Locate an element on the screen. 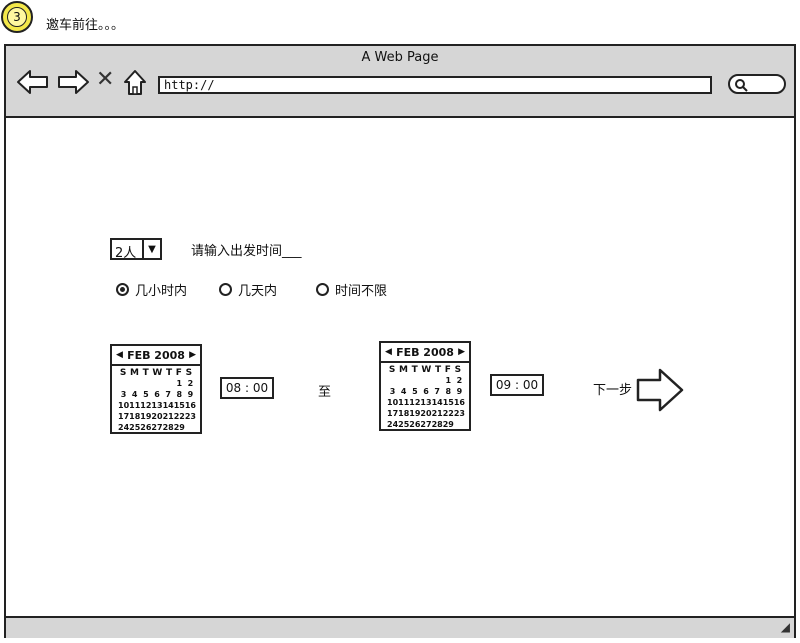 This screenshot has height=643, width=800. weekday-label: F is located at coordinates (178, 373).